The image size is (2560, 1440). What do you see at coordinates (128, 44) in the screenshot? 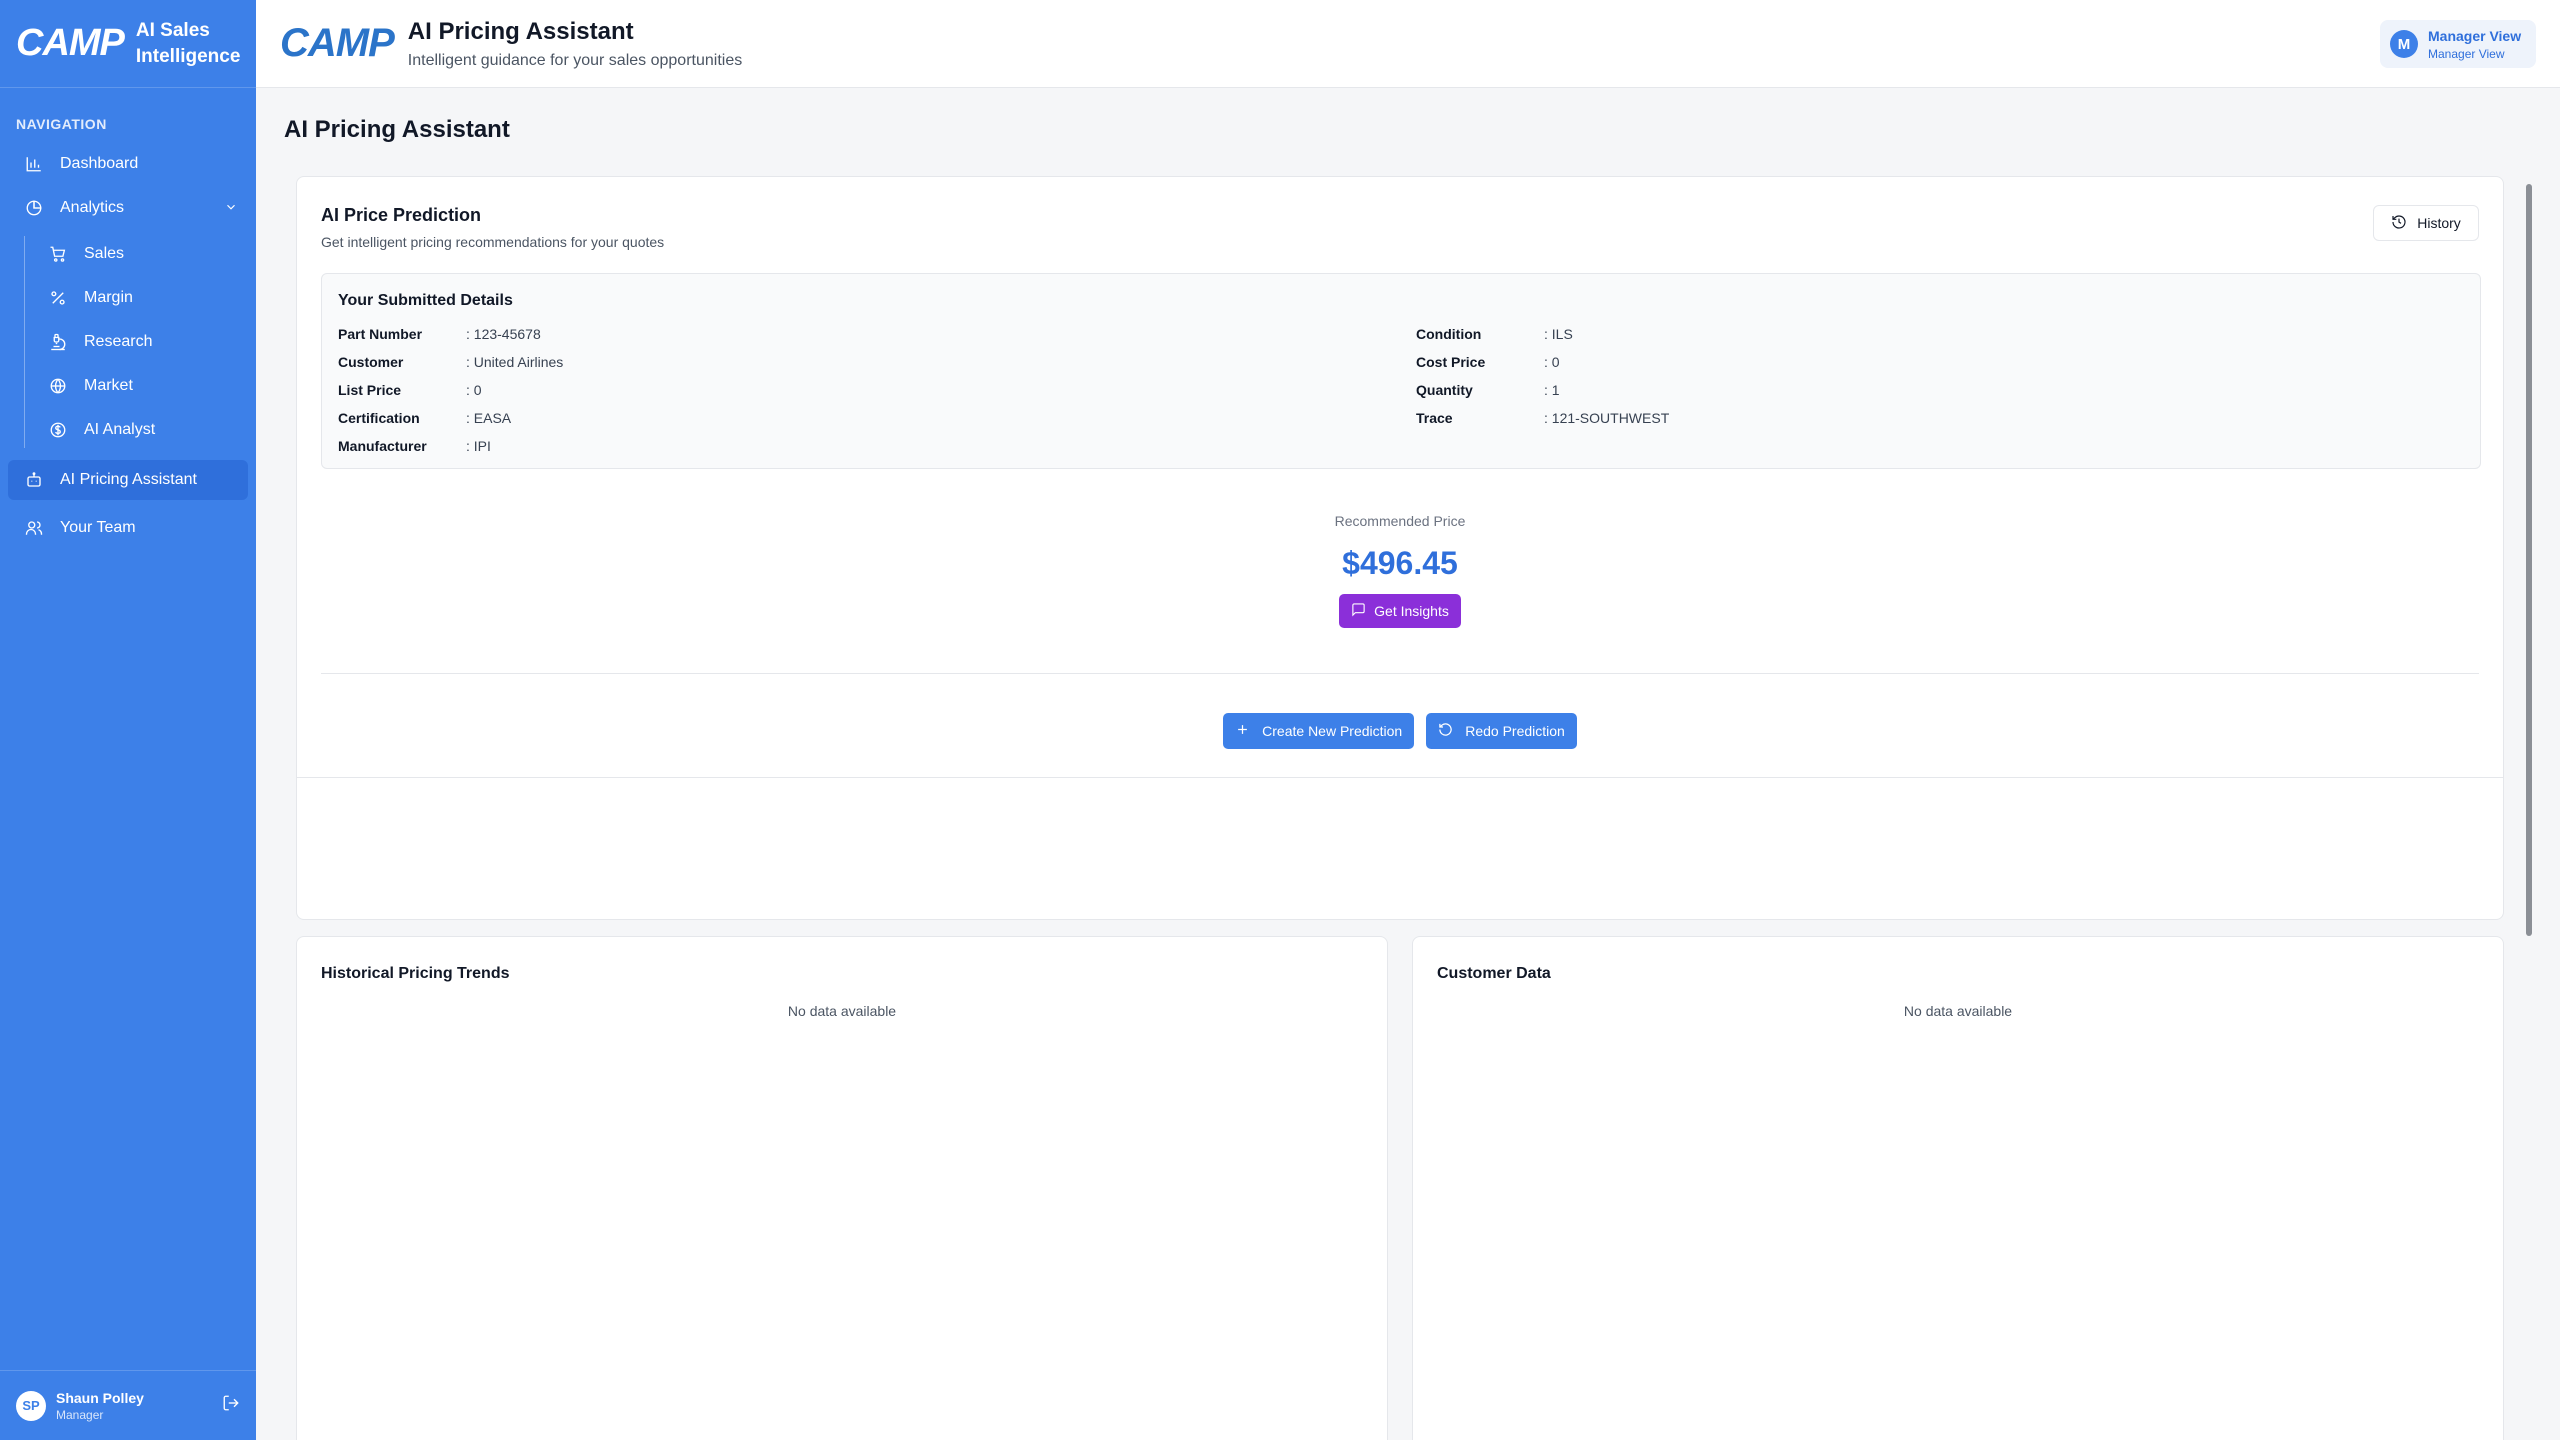
I see `brand: CAMP AI Sales Intelligence` at bounding box center [128, 44].